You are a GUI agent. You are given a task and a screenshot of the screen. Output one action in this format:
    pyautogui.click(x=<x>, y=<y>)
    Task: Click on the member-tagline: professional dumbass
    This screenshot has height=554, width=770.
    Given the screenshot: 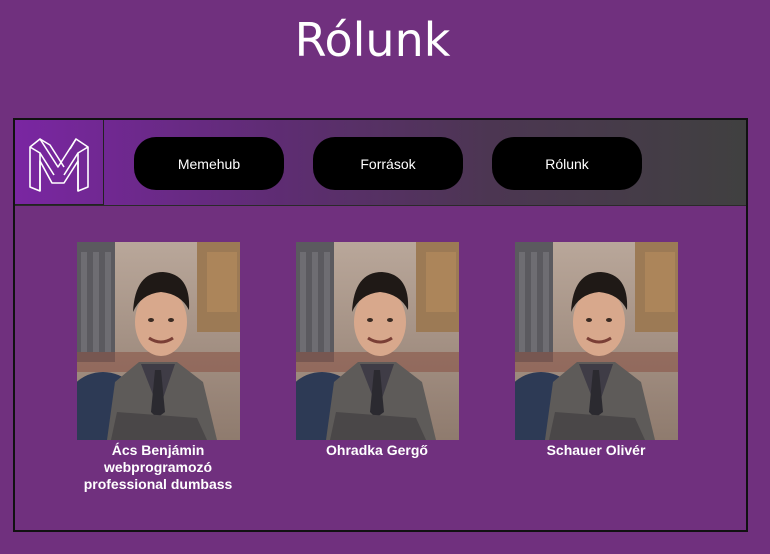 What is the action you would take?
    pyautogui.click(x=158, y=484)
    